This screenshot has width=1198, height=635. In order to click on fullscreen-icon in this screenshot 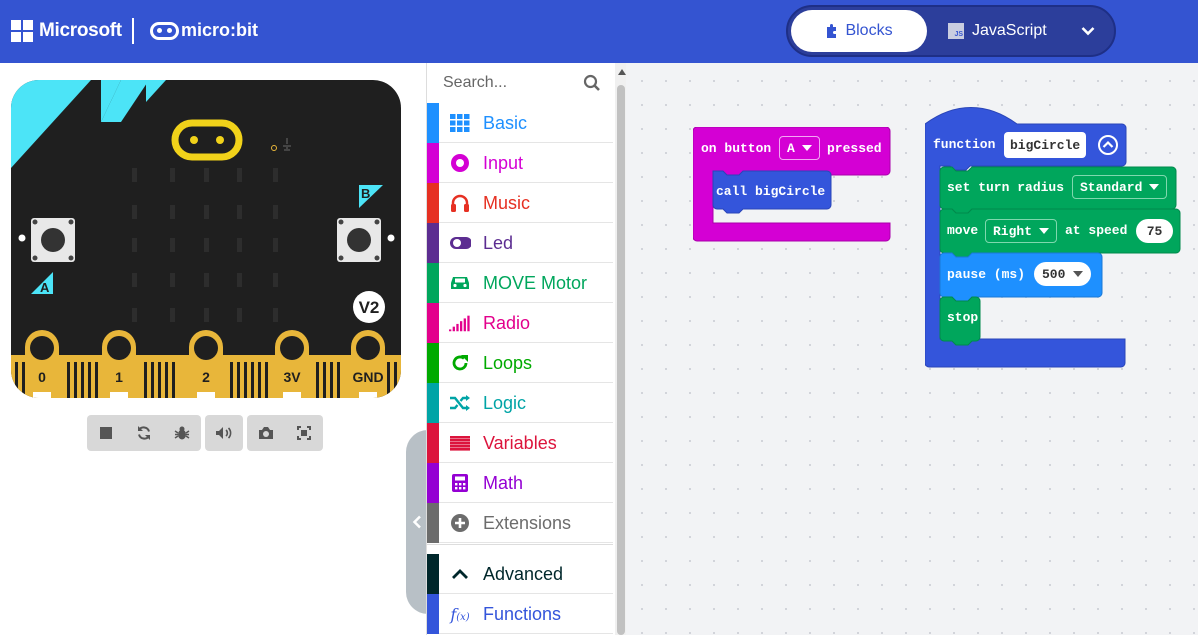, I will do `click(304, 433)`.